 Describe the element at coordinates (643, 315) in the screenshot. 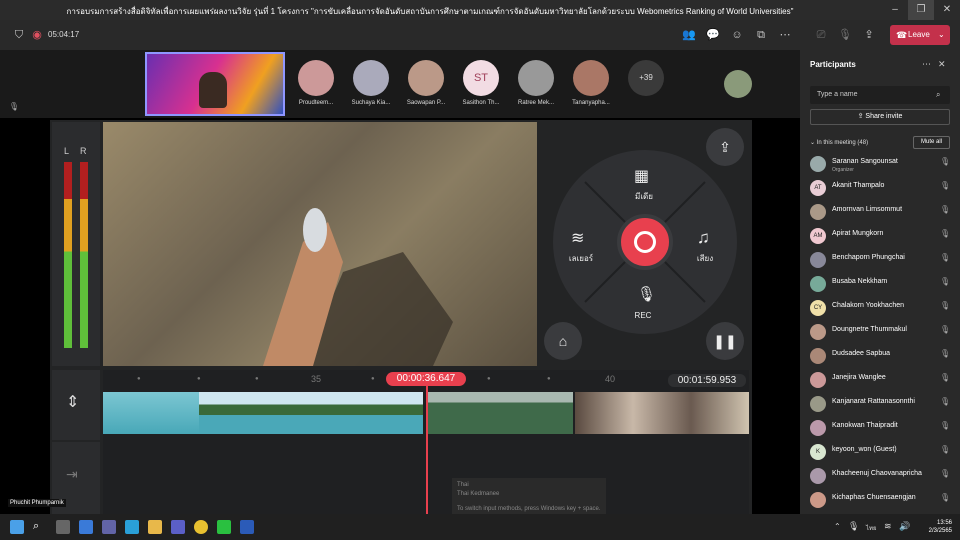

I see `rec-label: REC` at that location.